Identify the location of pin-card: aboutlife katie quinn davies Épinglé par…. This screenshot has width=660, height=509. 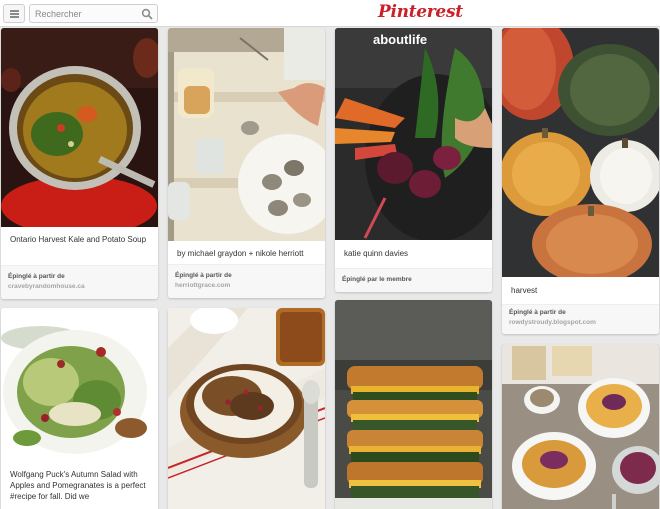
(413, 160).